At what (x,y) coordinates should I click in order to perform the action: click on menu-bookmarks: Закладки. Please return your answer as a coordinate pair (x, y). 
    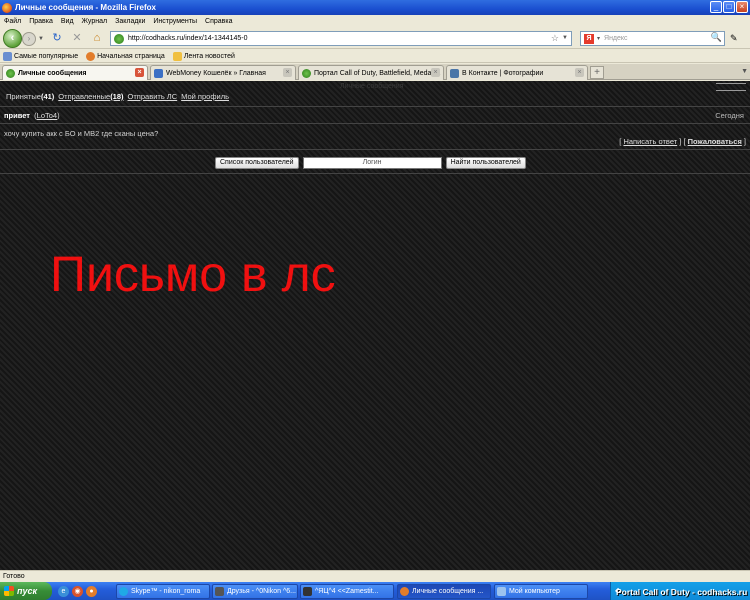
    Looking at the image, I should click on (130, 21).